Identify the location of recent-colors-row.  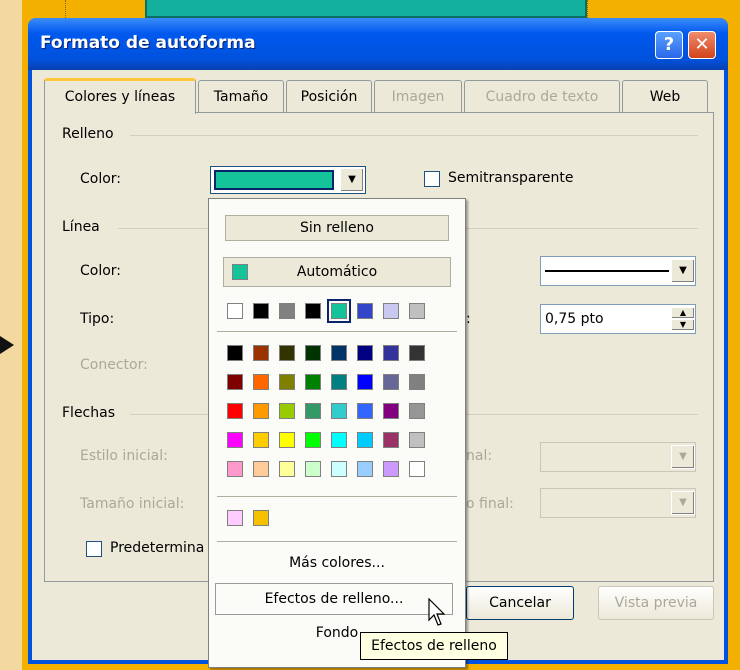
(337, 311).